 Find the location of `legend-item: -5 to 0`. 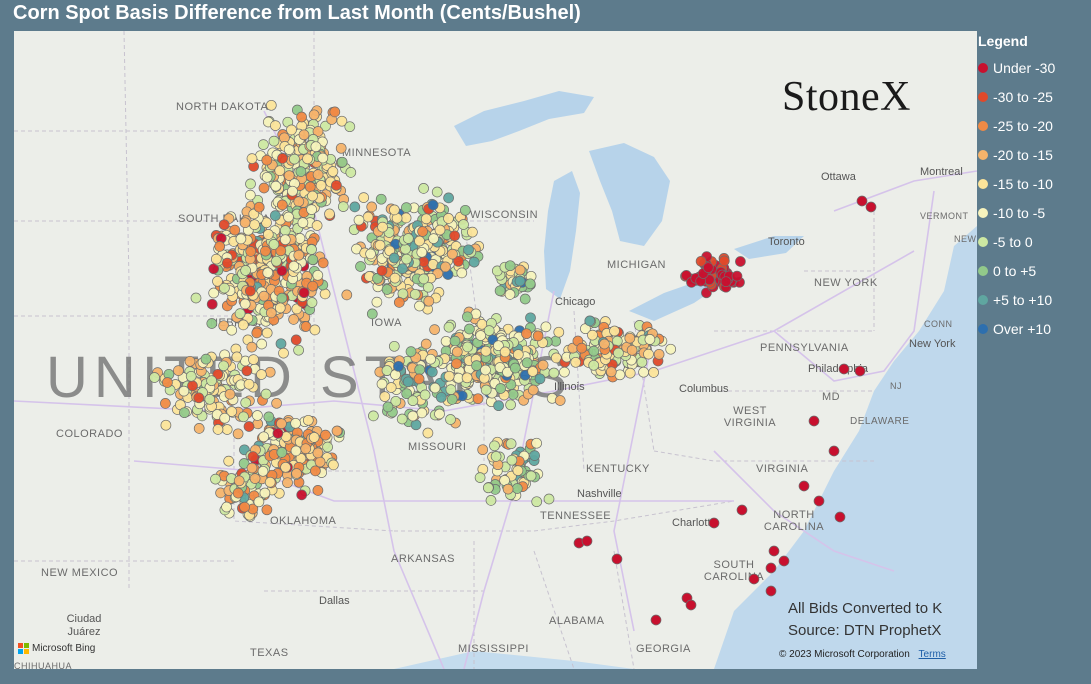

legend-item: -5 to 0 is located at coordinates (1033, 241).